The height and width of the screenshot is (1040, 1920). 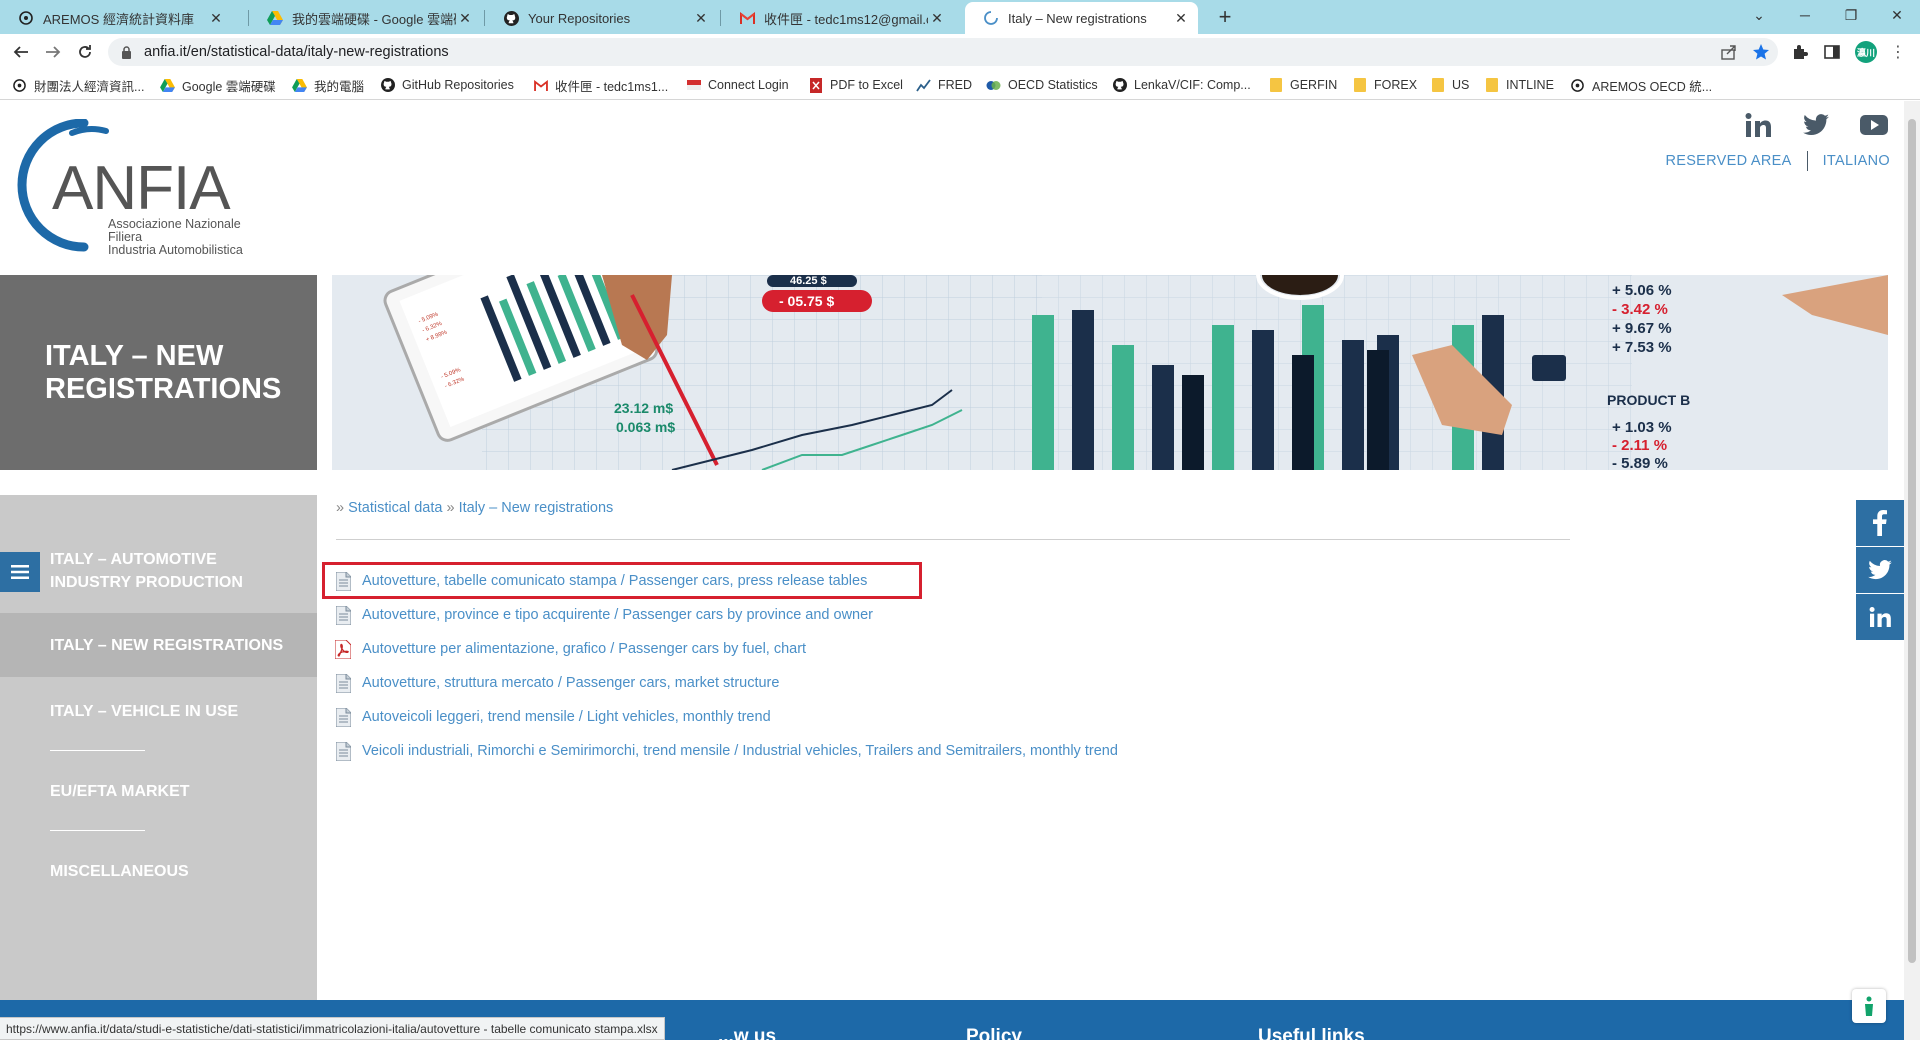 I want to click on tab-italy-new-registrations: Italy – New registrations ✕, so click(x=1081, y=18).